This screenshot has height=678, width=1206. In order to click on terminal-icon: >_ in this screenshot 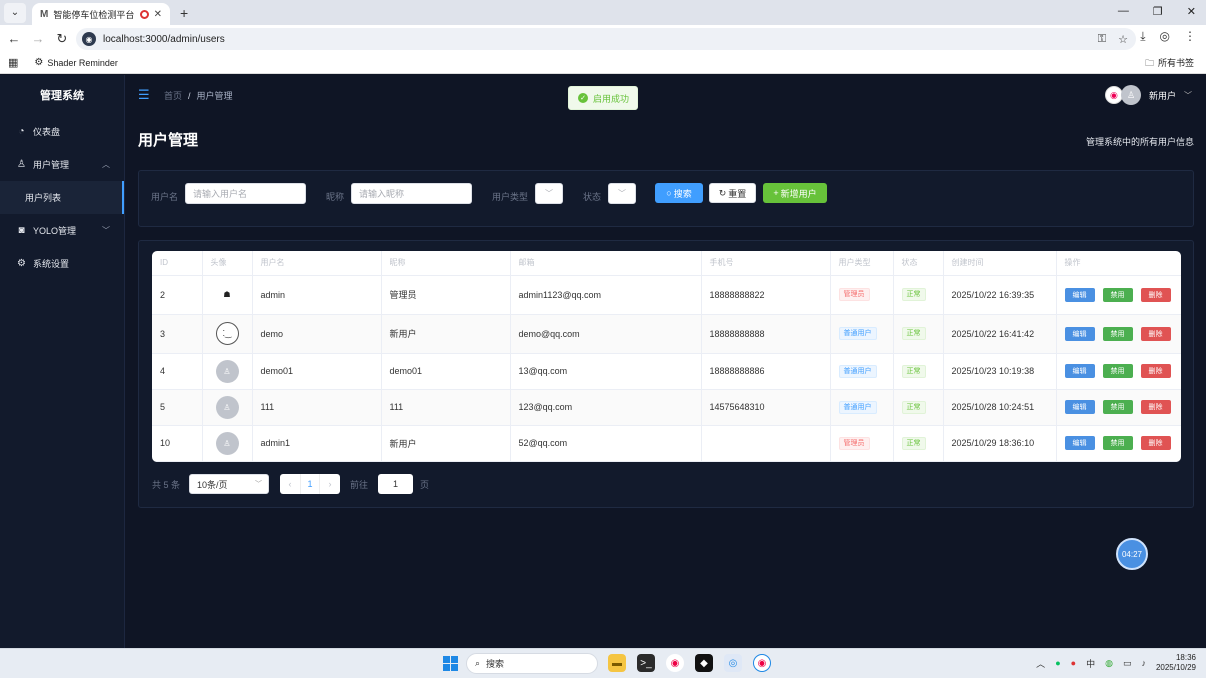, I will do `click(646, 663)`.